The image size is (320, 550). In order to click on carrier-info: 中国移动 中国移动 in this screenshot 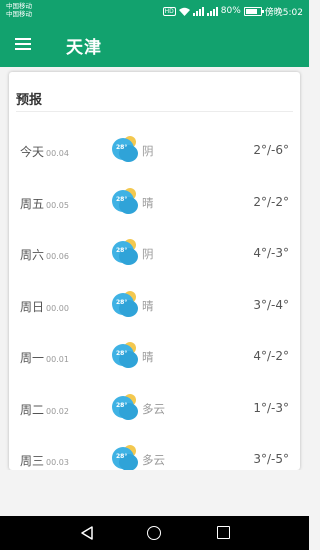, I will do `click(19, 10)`.